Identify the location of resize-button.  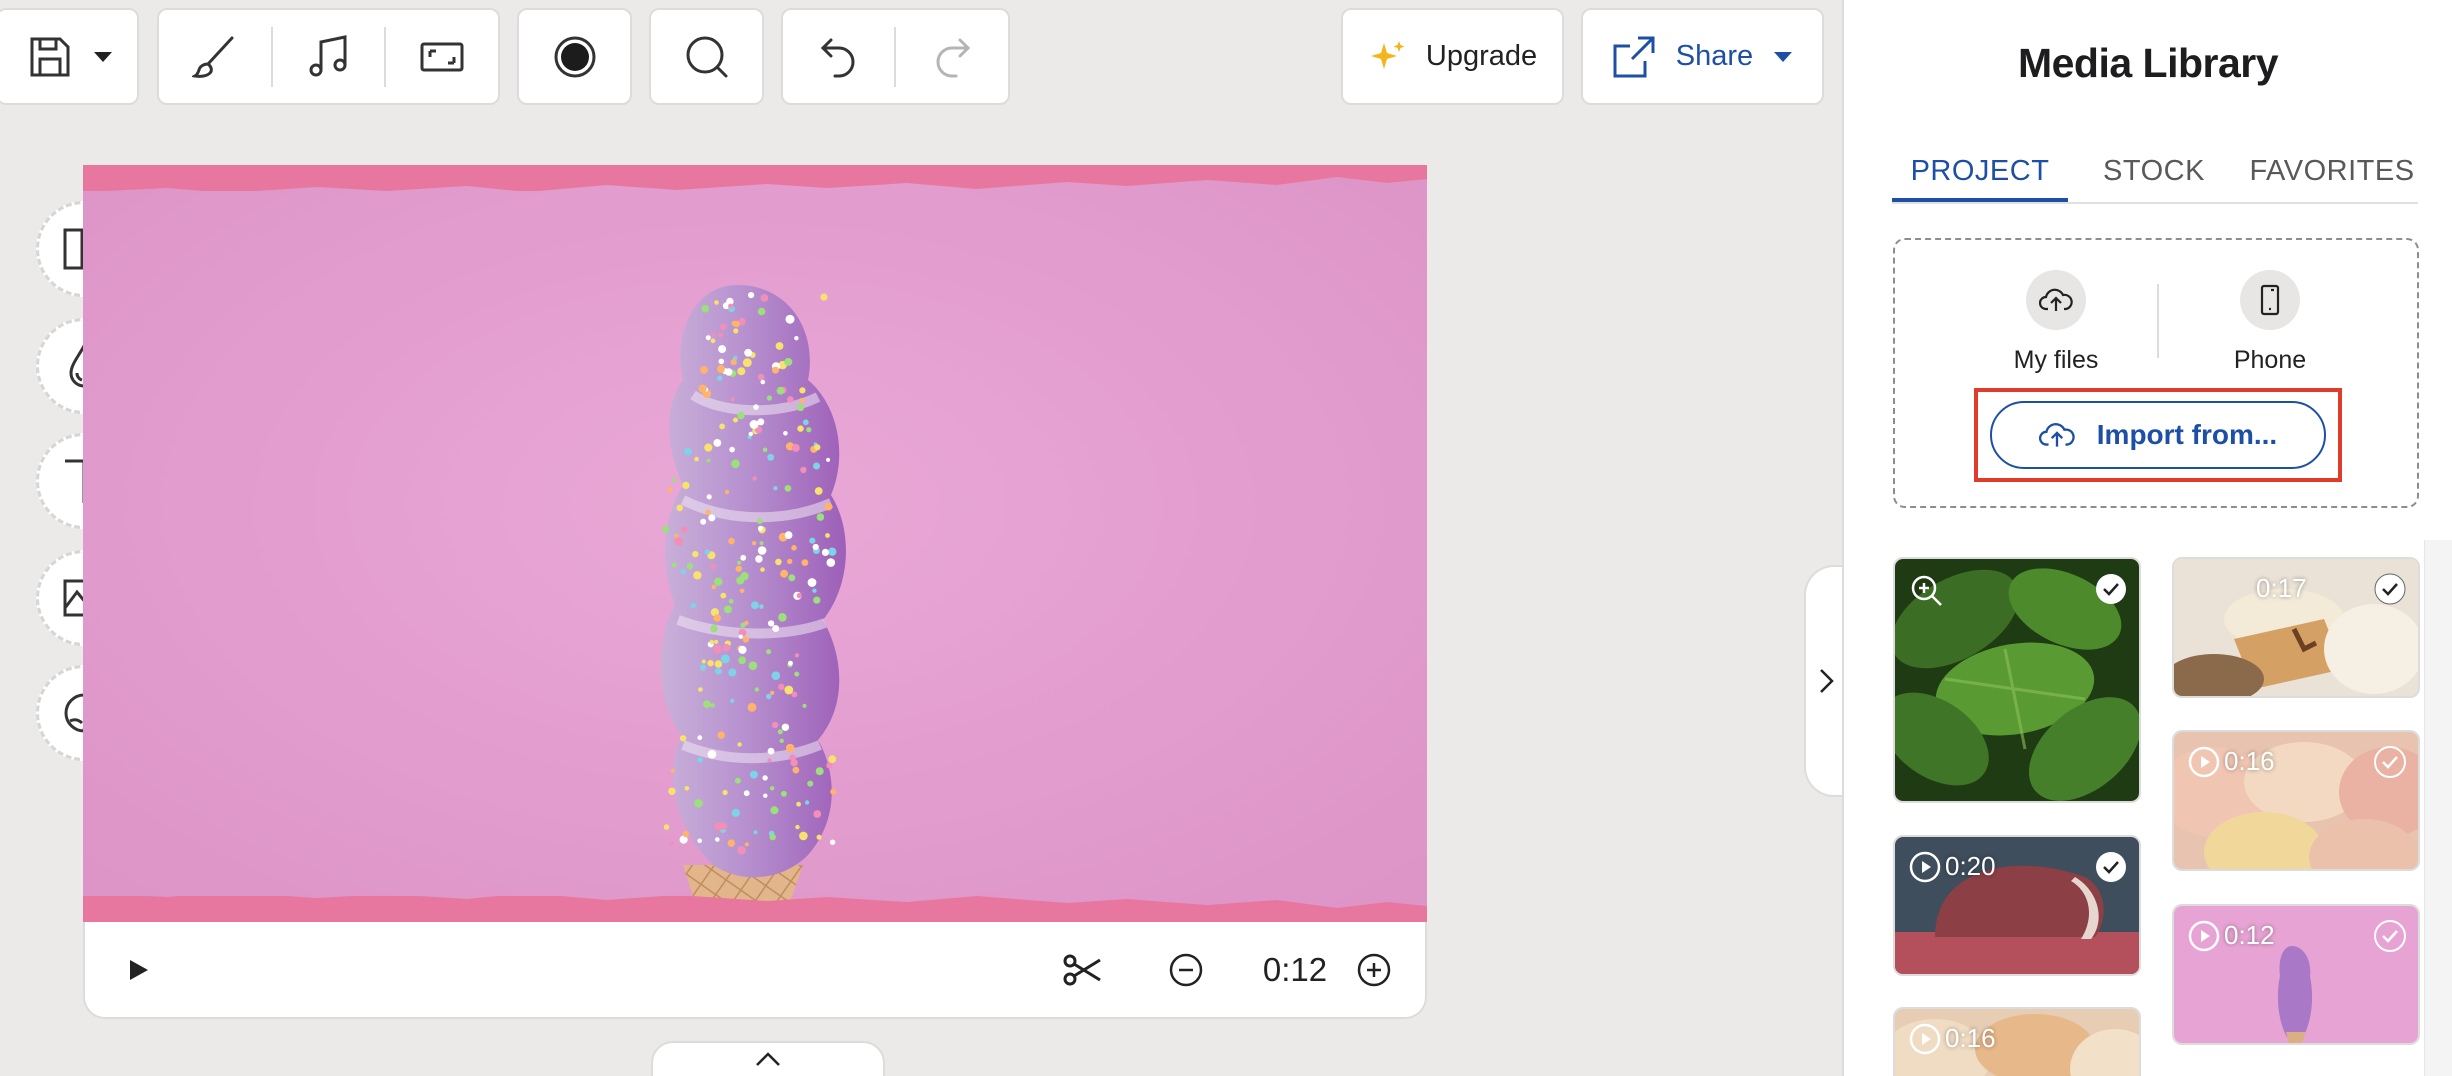
(442, 56).